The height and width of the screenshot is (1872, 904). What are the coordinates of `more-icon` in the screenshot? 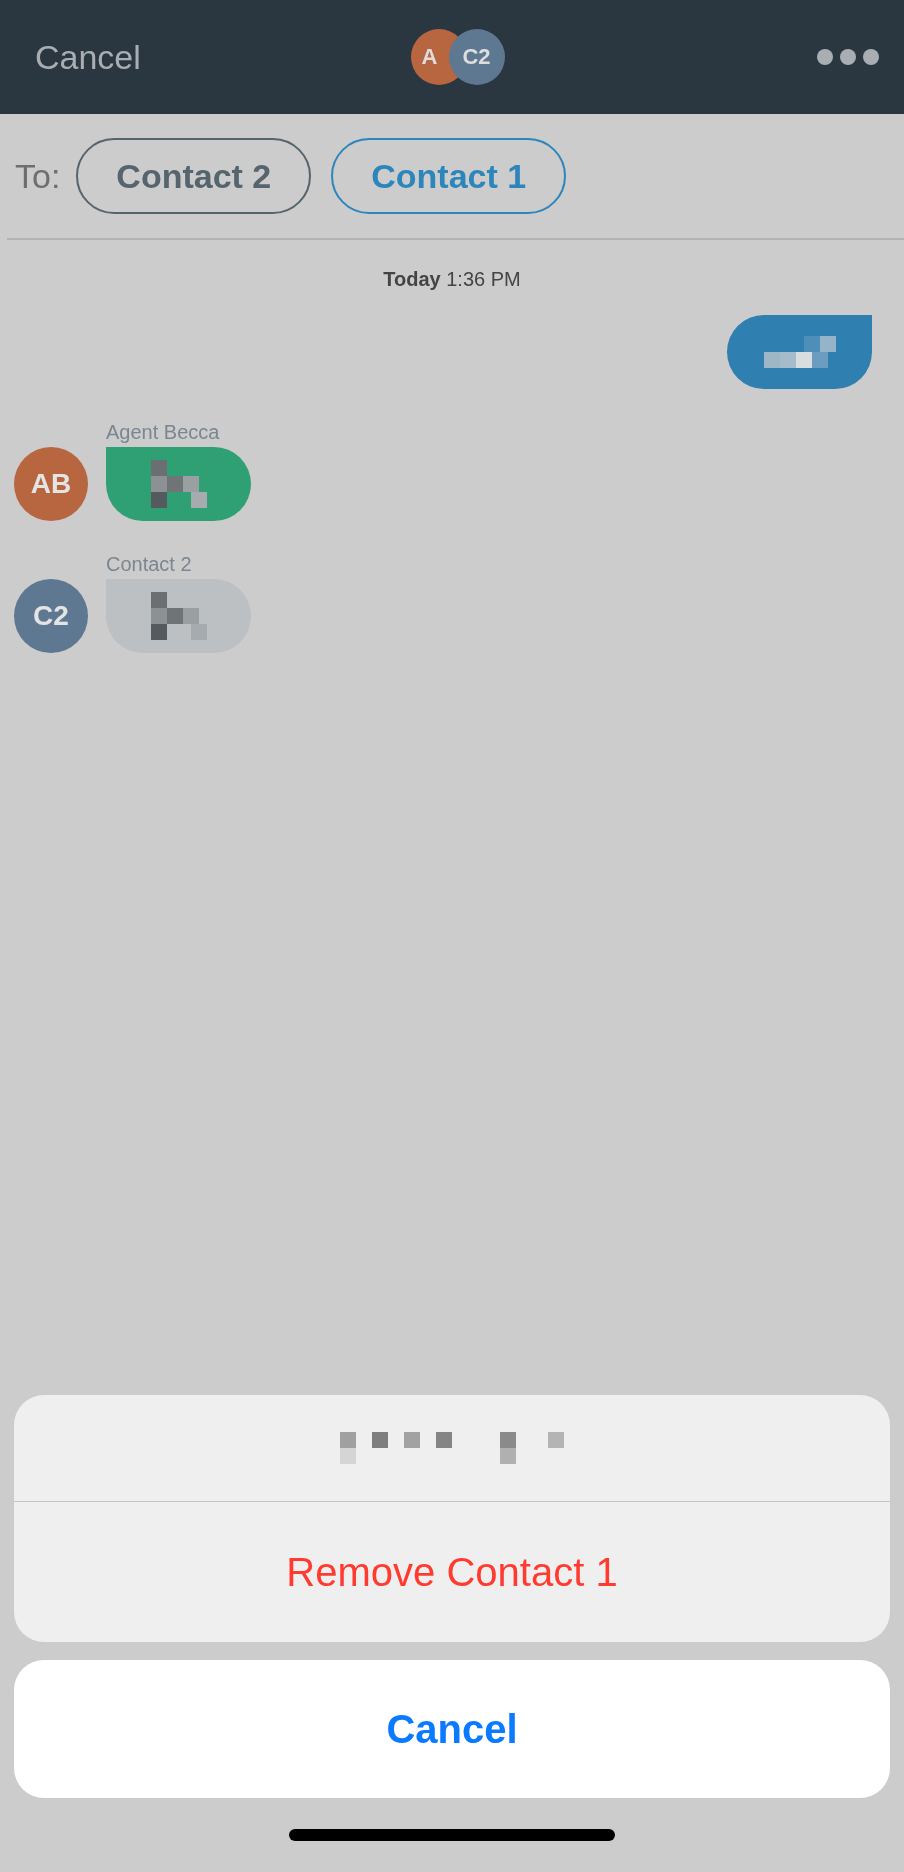 It's located at (848, 57).